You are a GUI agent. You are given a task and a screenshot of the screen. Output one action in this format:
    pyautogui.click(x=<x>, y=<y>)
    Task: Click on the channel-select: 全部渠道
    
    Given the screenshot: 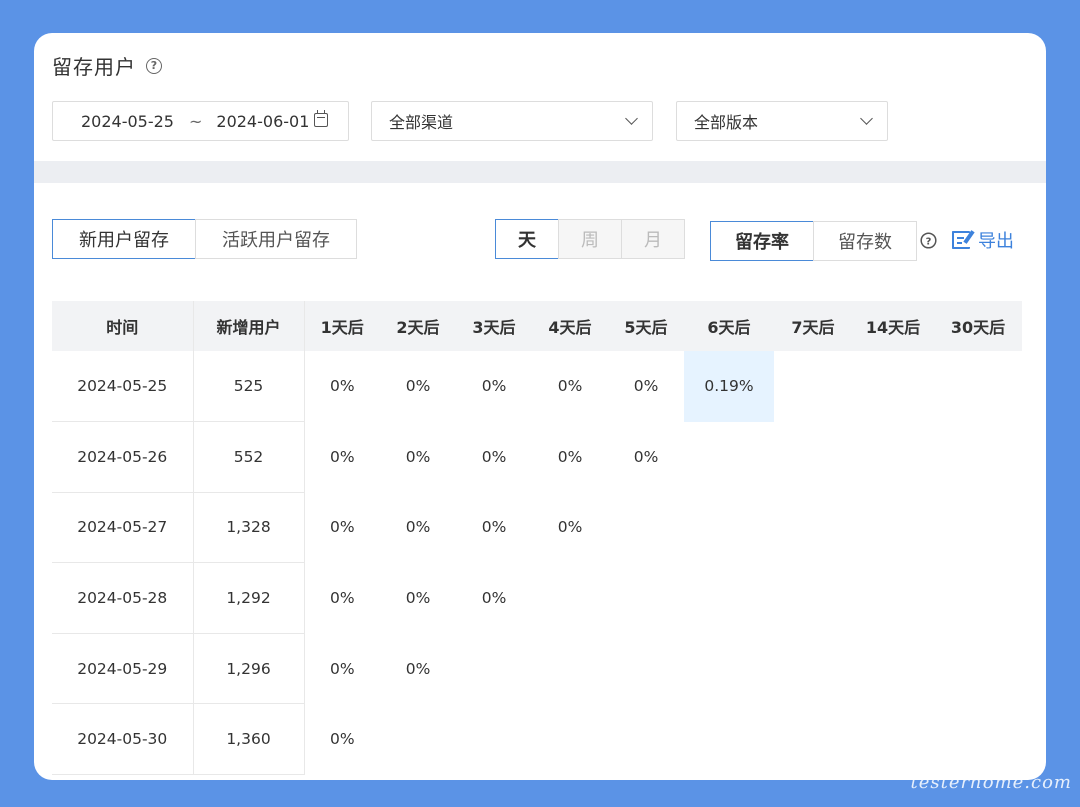 What is the action you would take?
    pyautogui.click(x=512, y=121)
    